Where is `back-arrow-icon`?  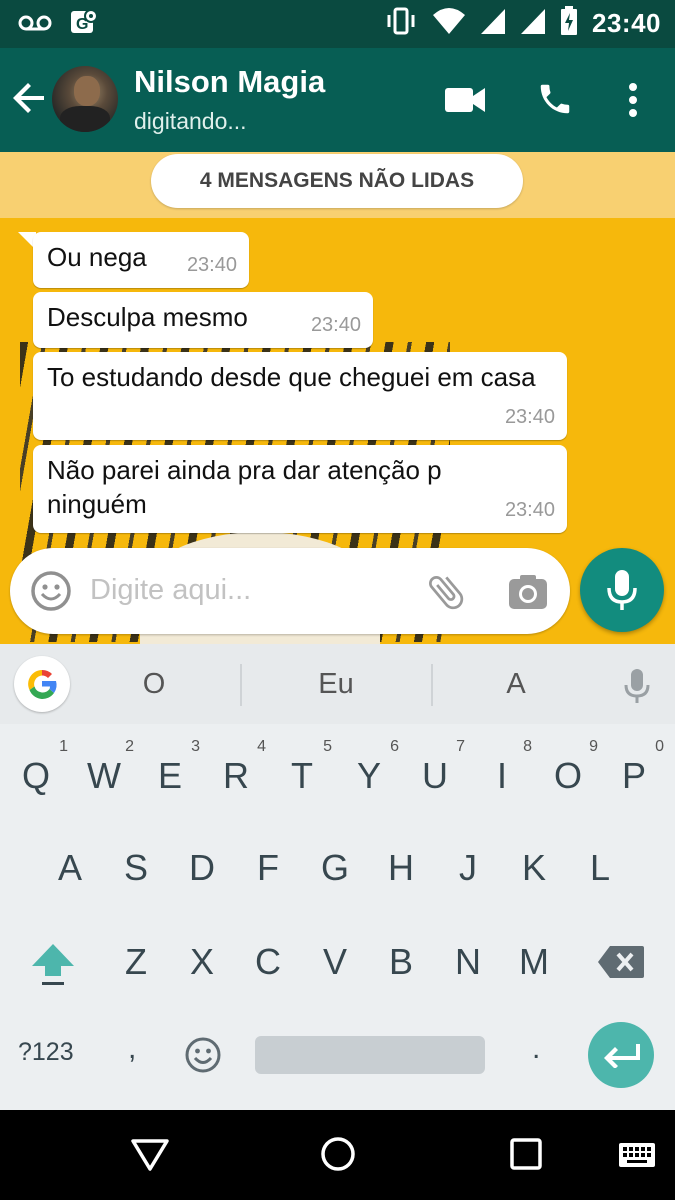 back-arrow-icon is located at coordinates (32, 100).